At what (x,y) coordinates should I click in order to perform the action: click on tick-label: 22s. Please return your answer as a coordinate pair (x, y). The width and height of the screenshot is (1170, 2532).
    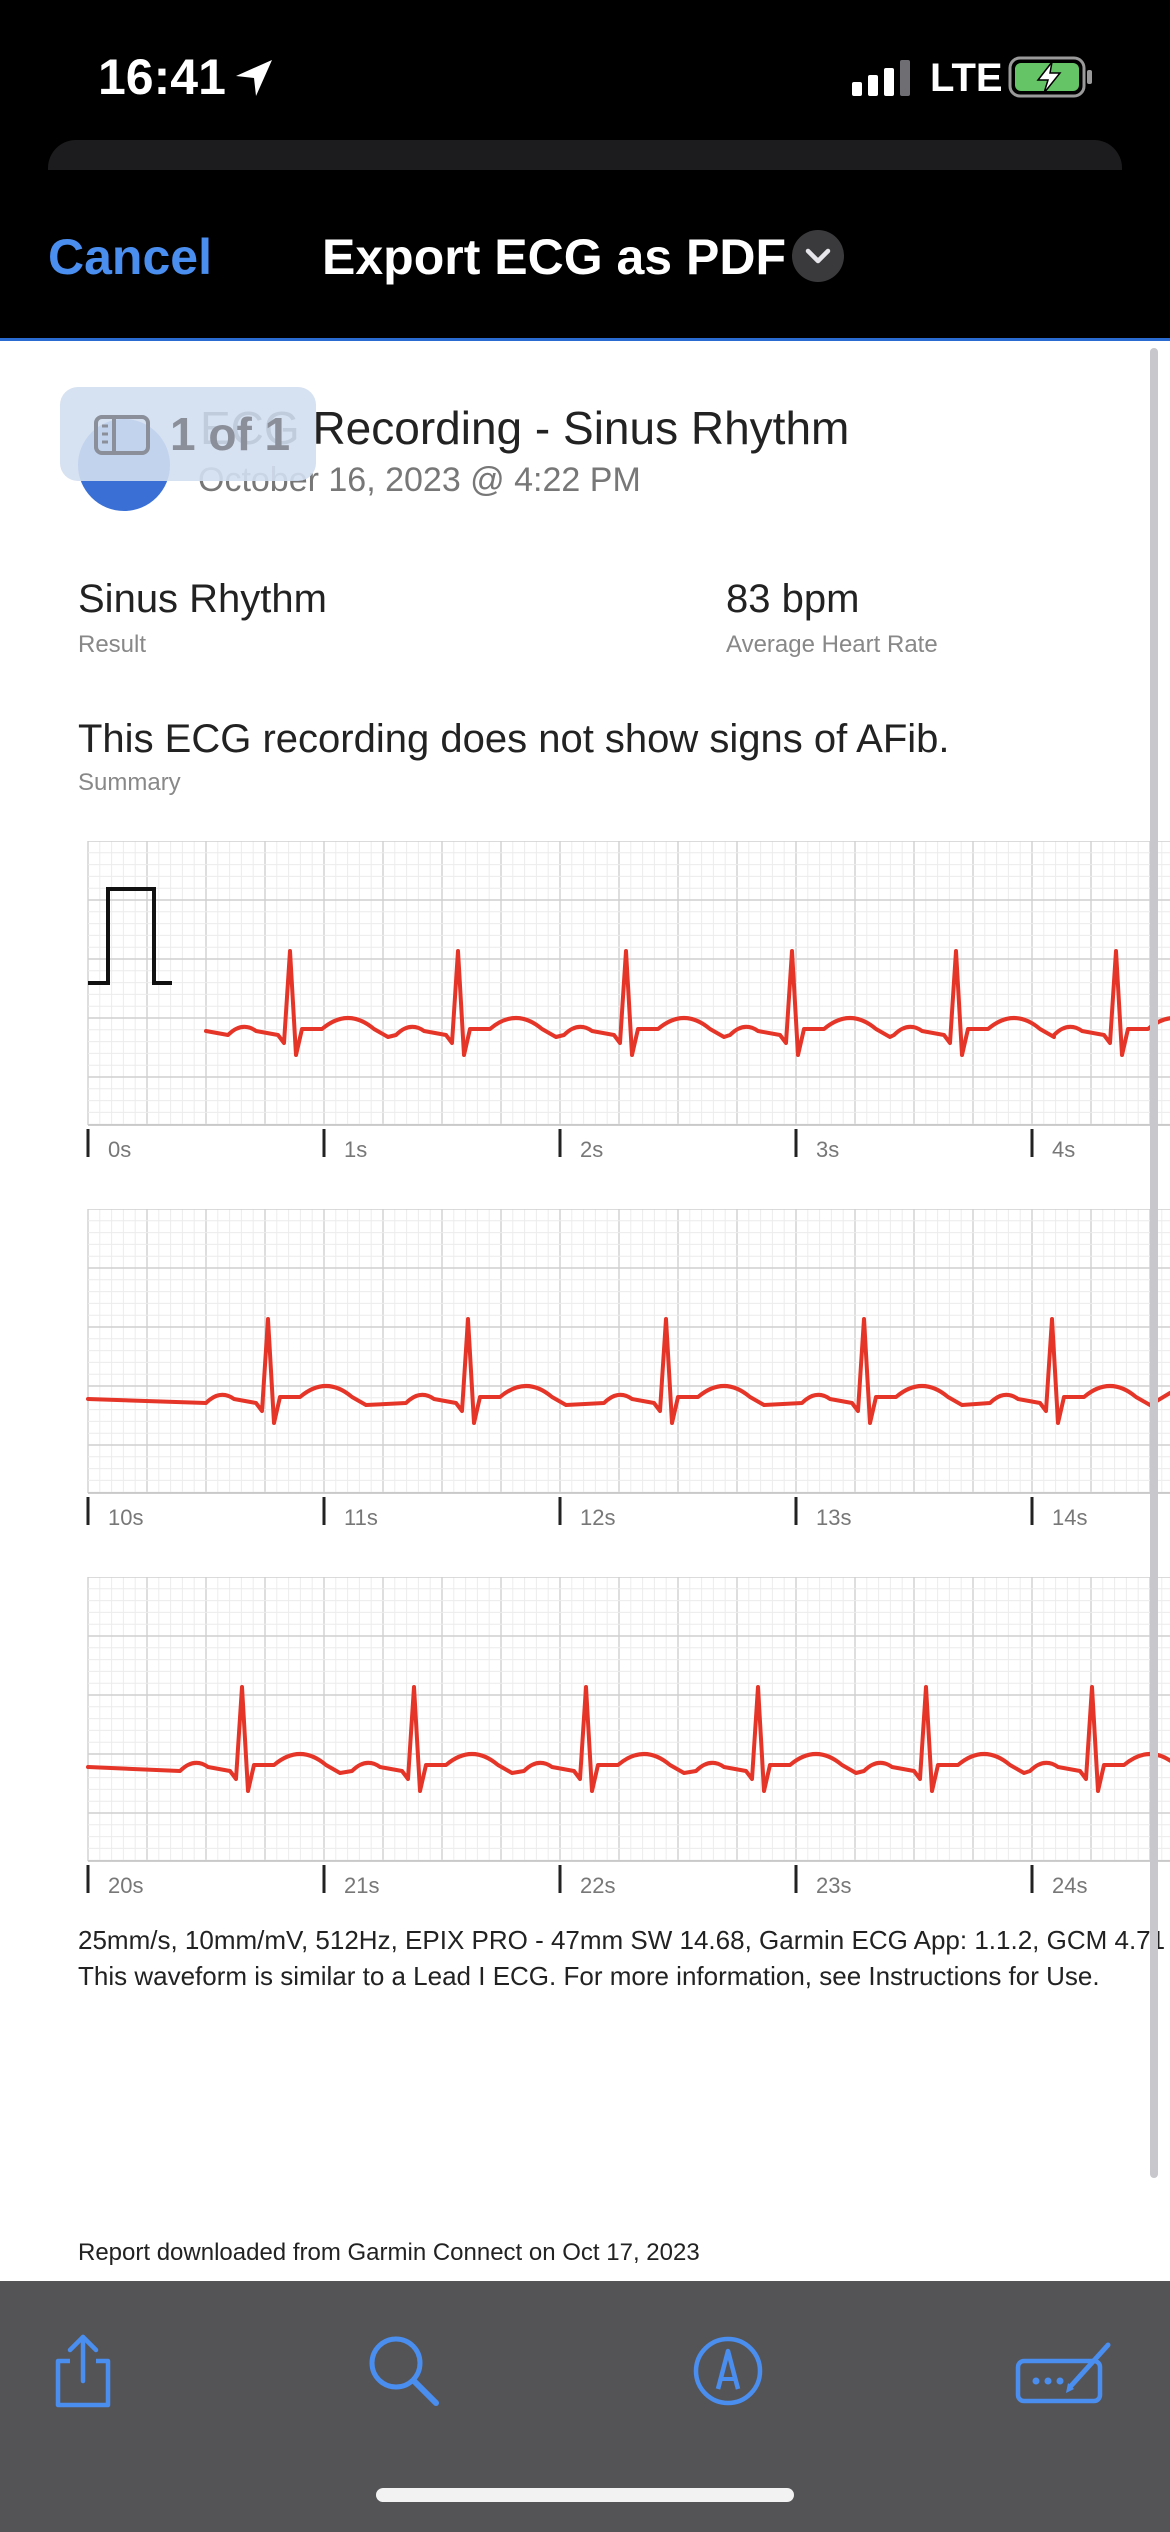
    Looking at the image, I should click on (598, 1885).